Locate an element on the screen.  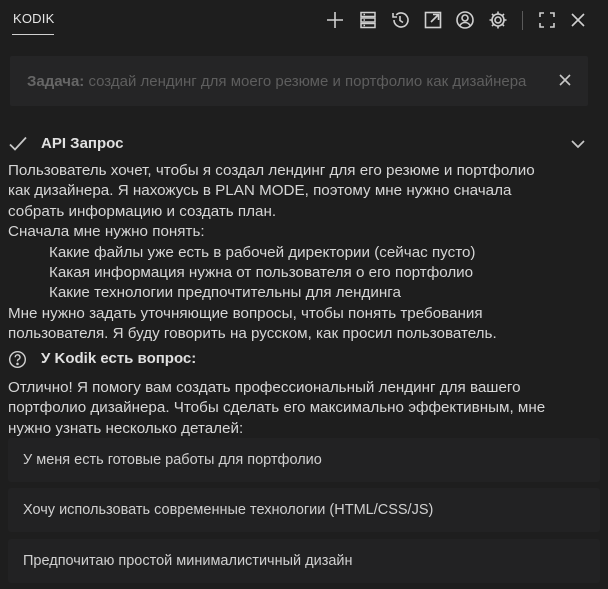
toolbar-divider is located at coordinates (522, 20).